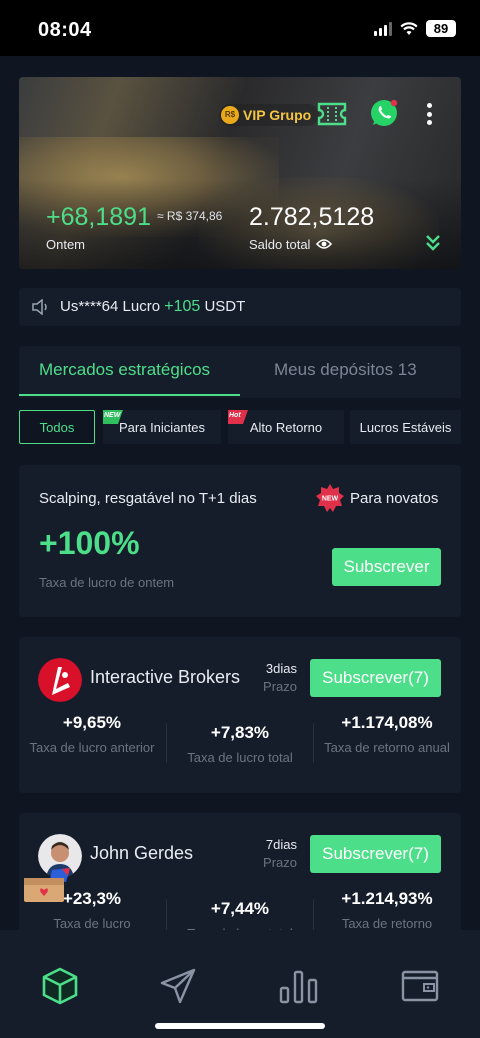 Image resolution: width=480 pixels, height=1038 pixels. I want to click on chip-all: Todos, so click(57, 427).